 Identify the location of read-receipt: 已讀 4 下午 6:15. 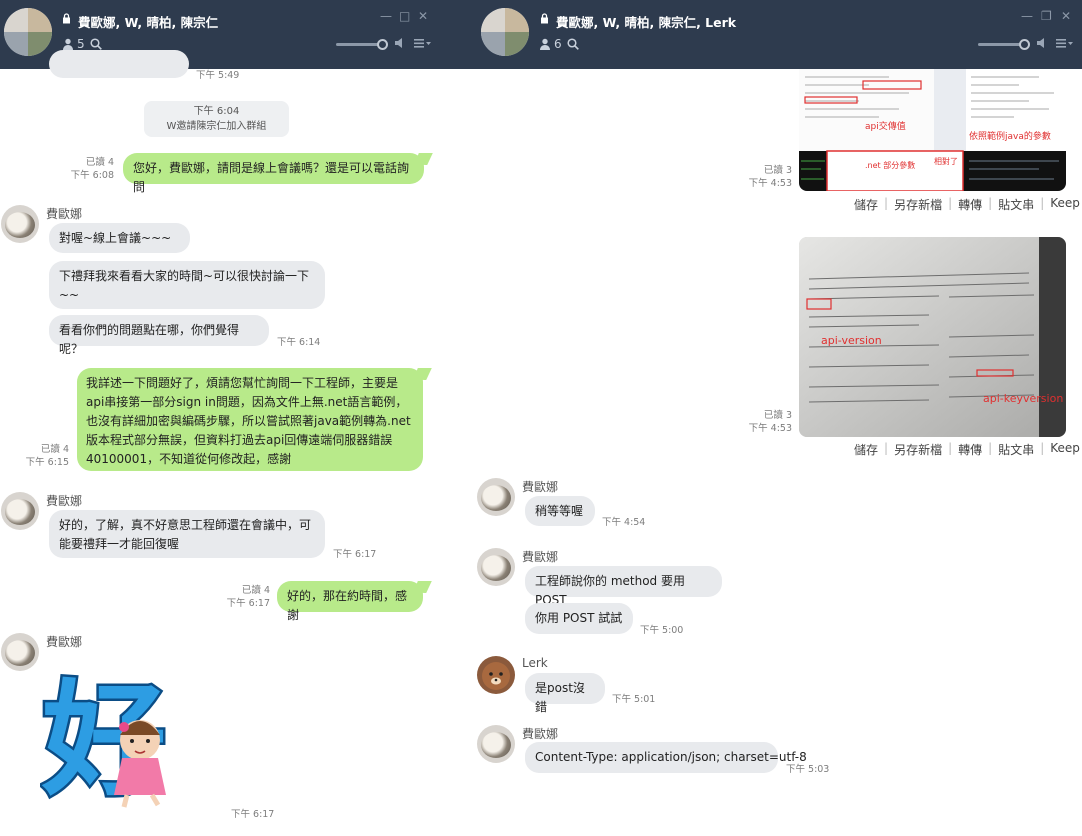
(42, 456).